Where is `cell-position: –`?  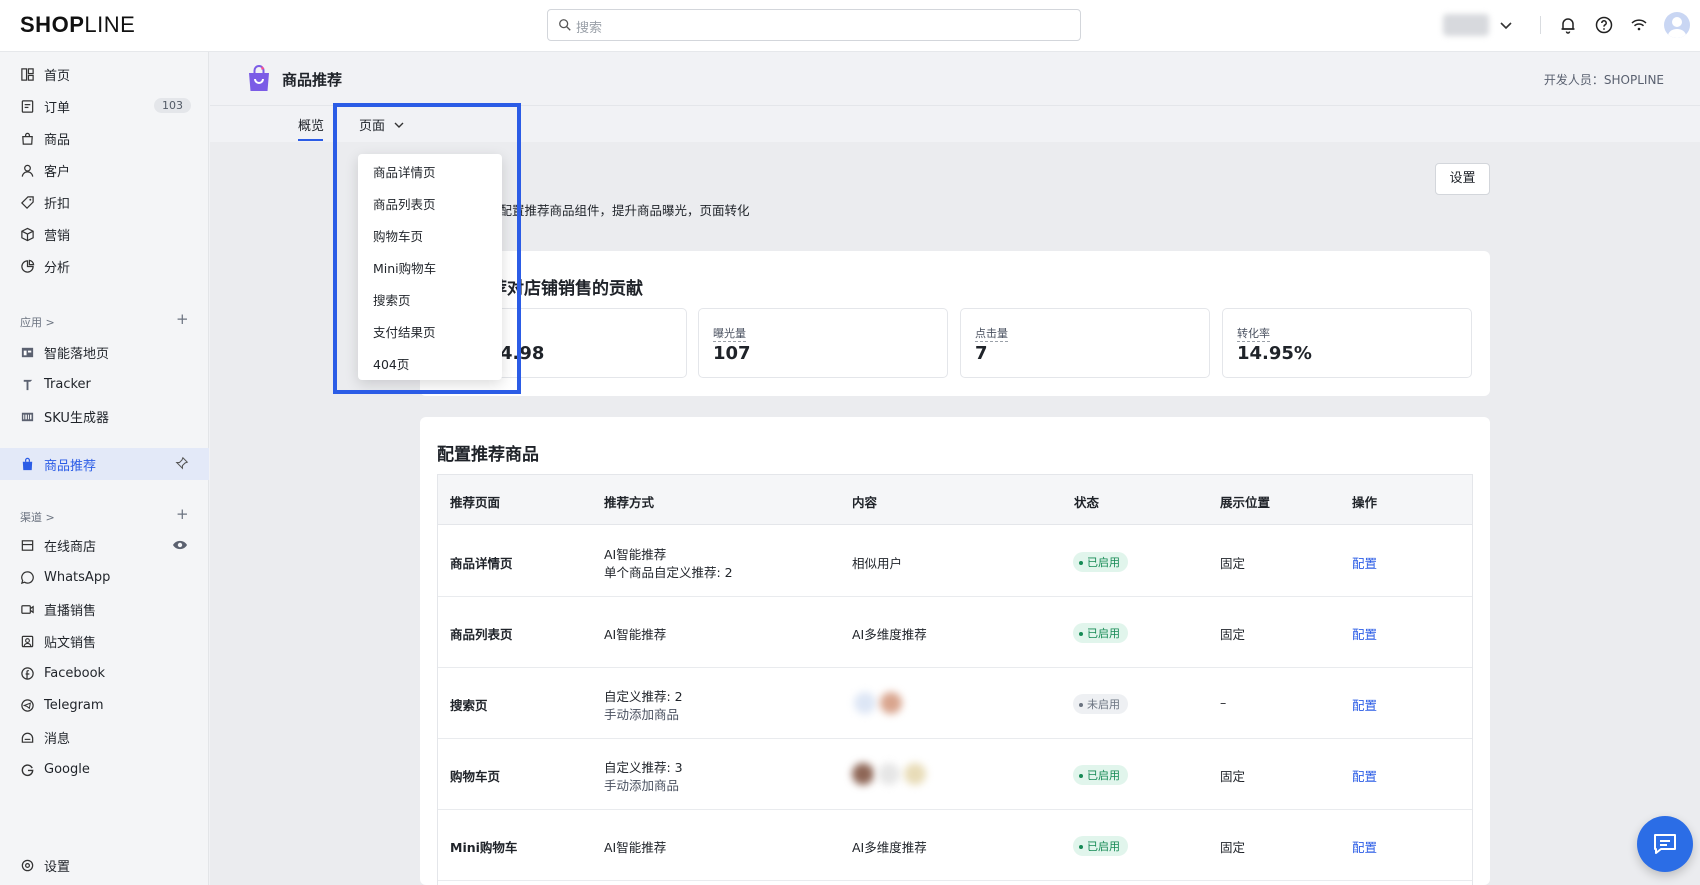
cell-position: – is located at coordinates (1223, 702).